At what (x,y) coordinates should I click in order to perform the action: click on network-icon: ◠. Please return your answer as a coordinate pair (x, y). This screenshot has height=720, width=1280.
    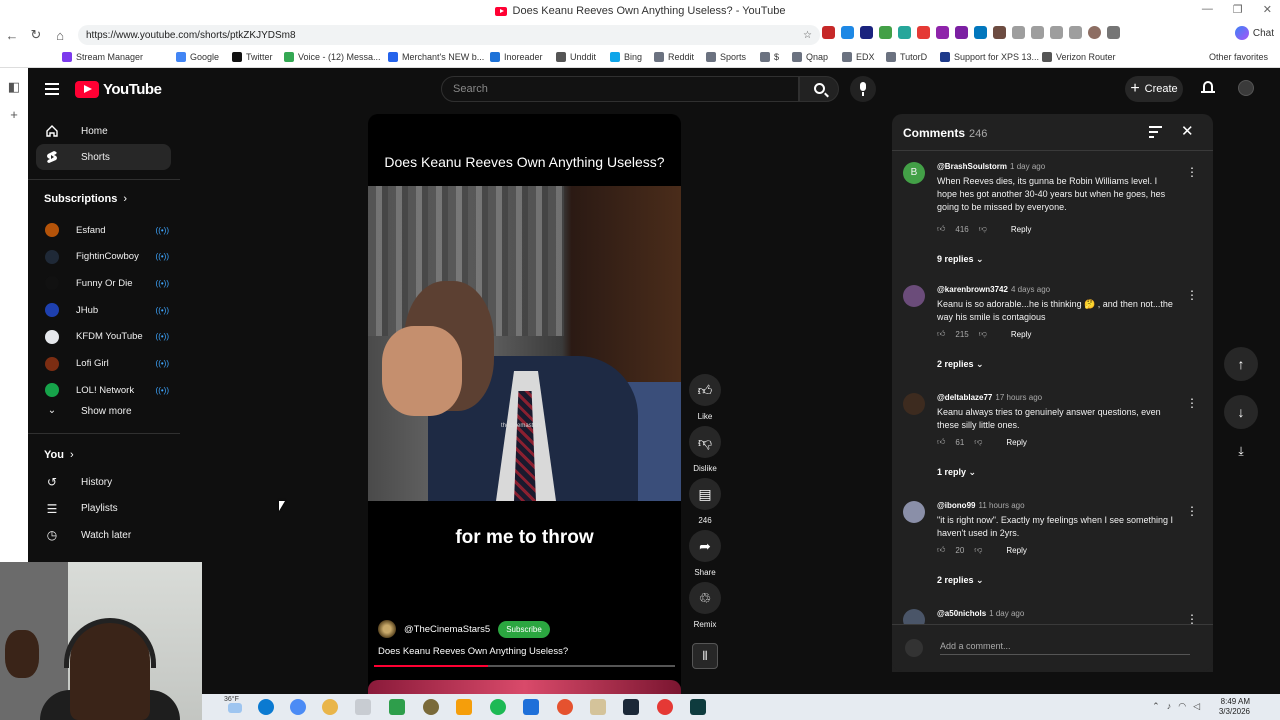
    Looking at the image, I should click on (1182, 706).